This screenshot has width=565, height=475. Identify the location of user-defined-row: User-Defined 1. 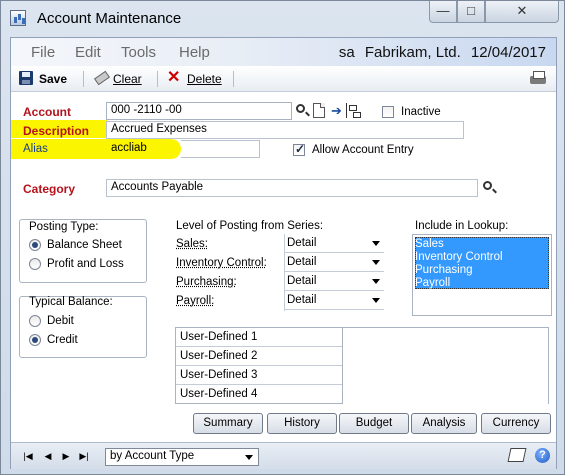
(362, 337).